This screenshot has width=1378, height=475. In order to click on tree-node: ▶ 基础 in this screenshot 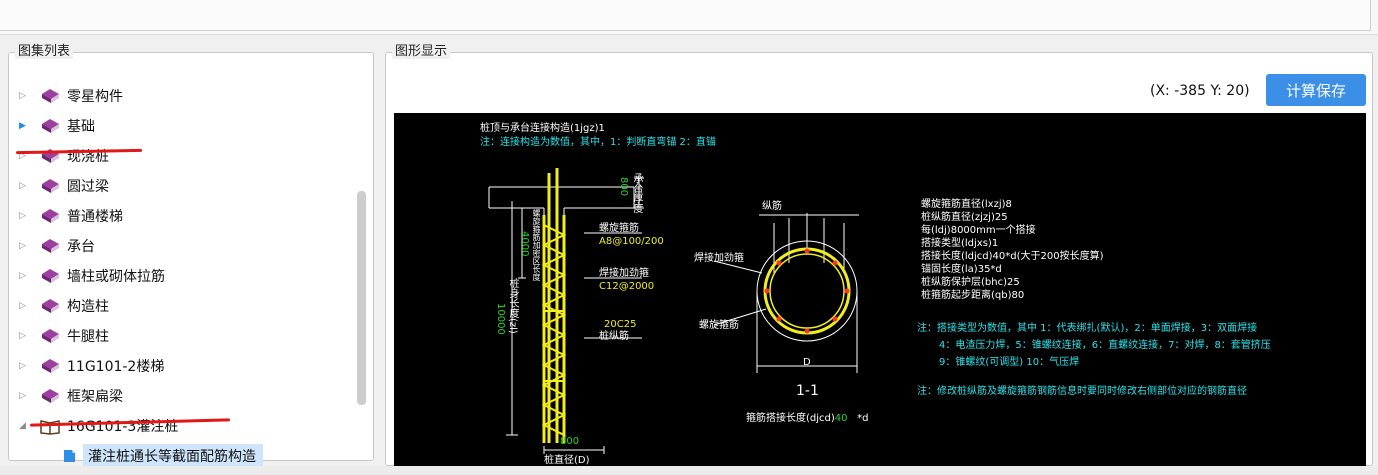, I will do `click(184, 126)`.